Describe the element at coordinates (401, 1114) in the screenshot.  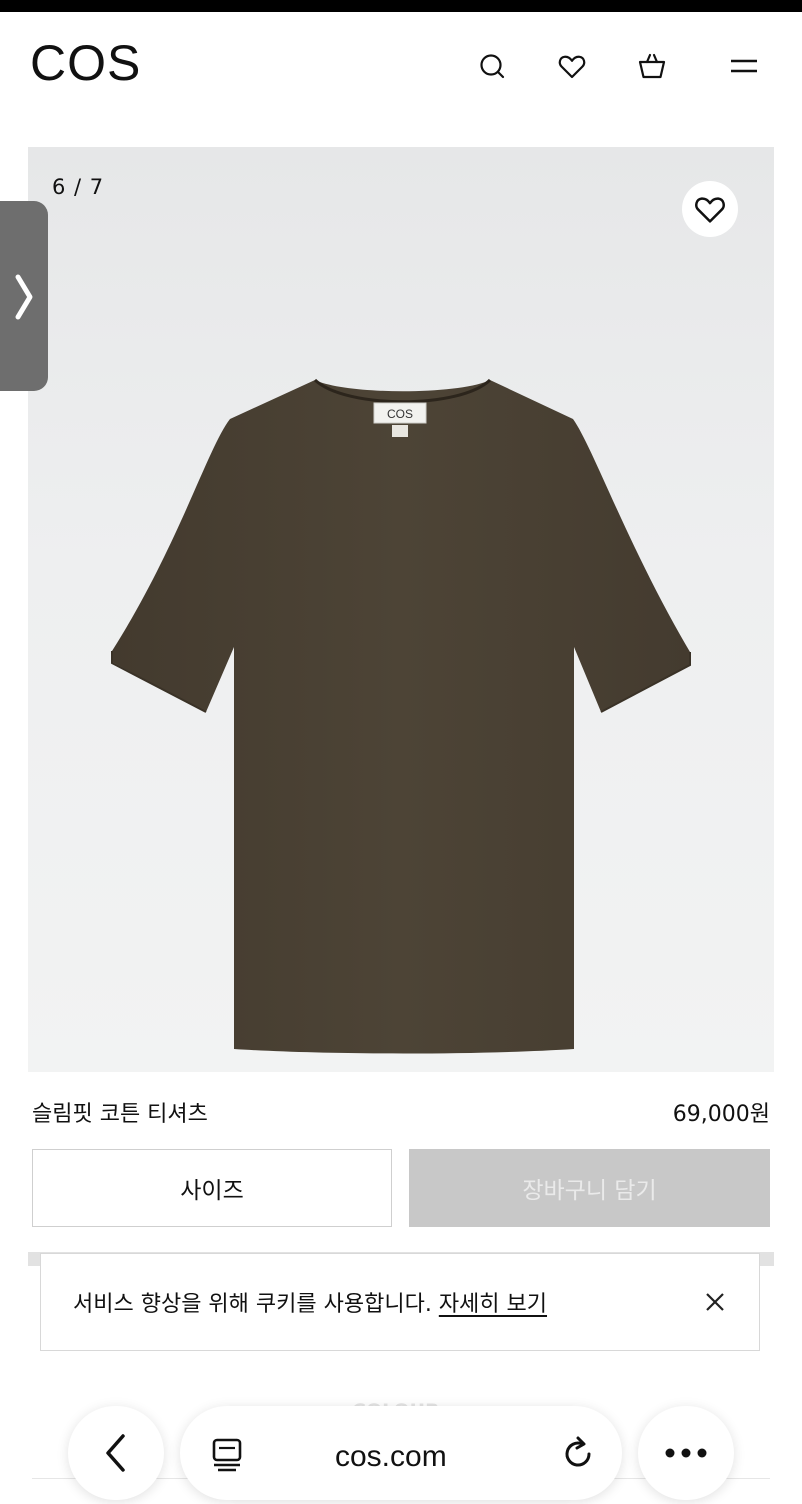
I see `product-info: 슬림핏 코튼 티셔츠 69,000원` at that location.